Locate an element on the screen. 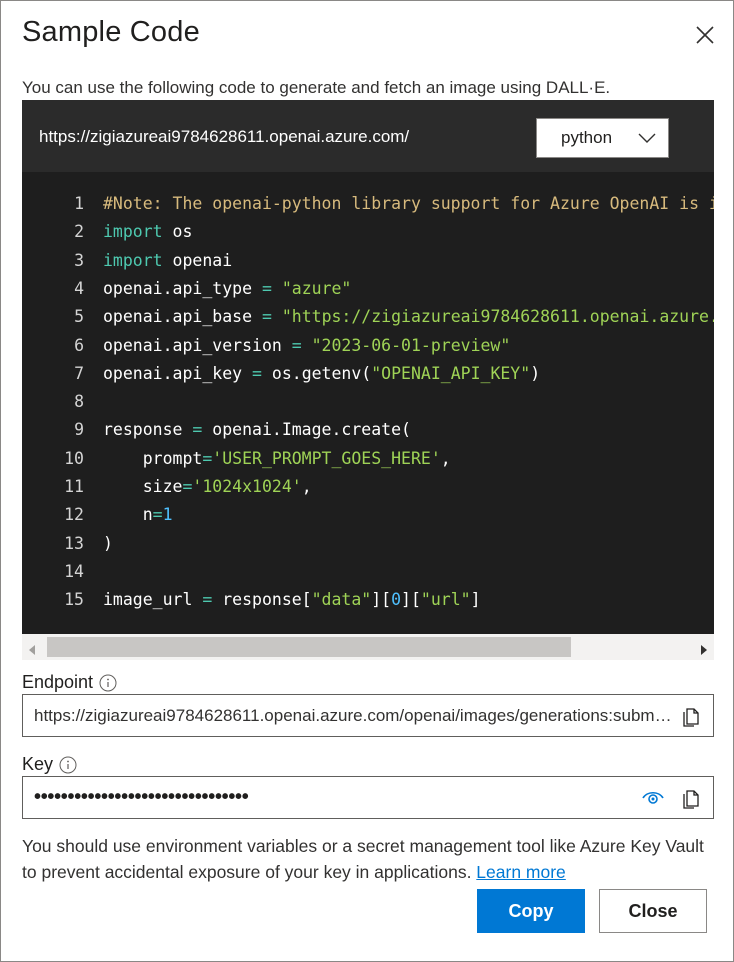  language-dropdown-value: python is located at coordinates (587, 137).